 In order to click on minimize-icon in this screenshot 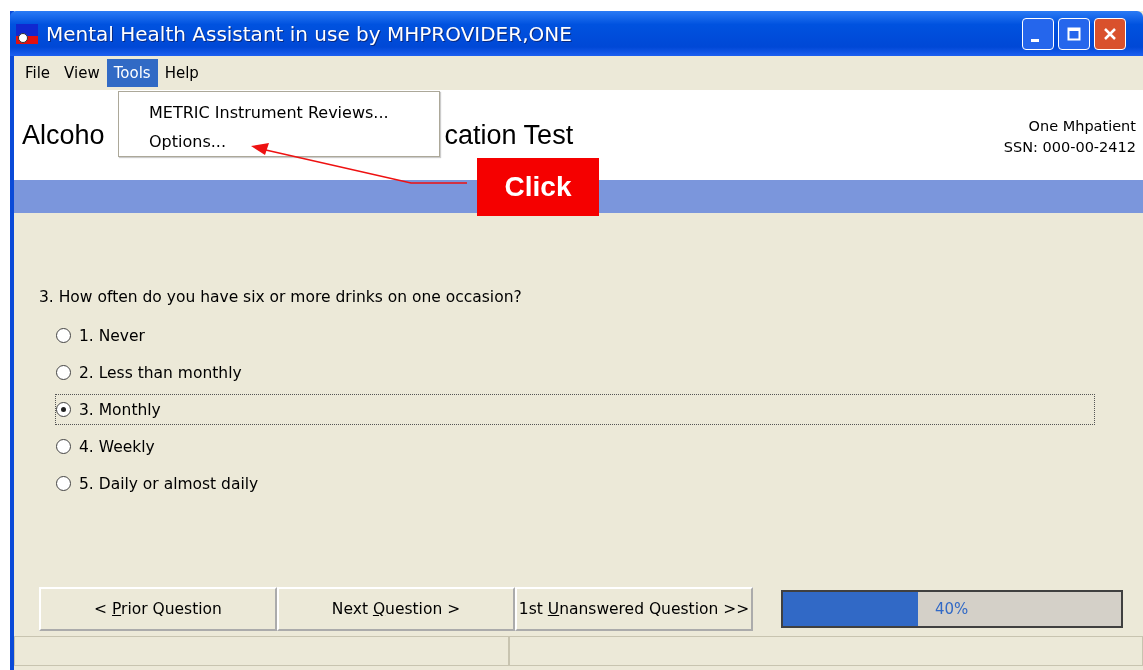, I will do `click(1035, 40)`.